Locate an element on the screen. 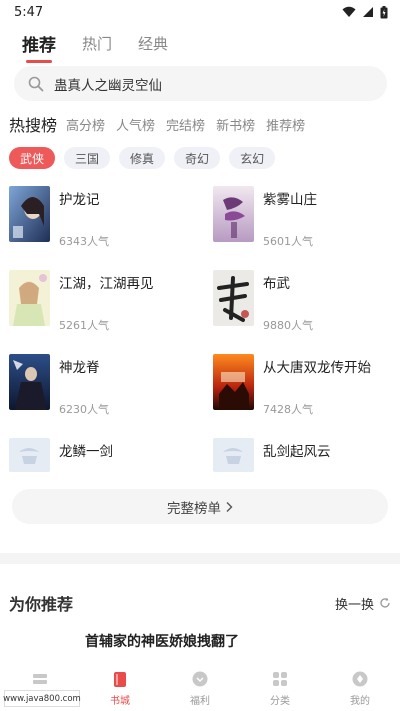  battery-icon is located at coordinates (384, 11).